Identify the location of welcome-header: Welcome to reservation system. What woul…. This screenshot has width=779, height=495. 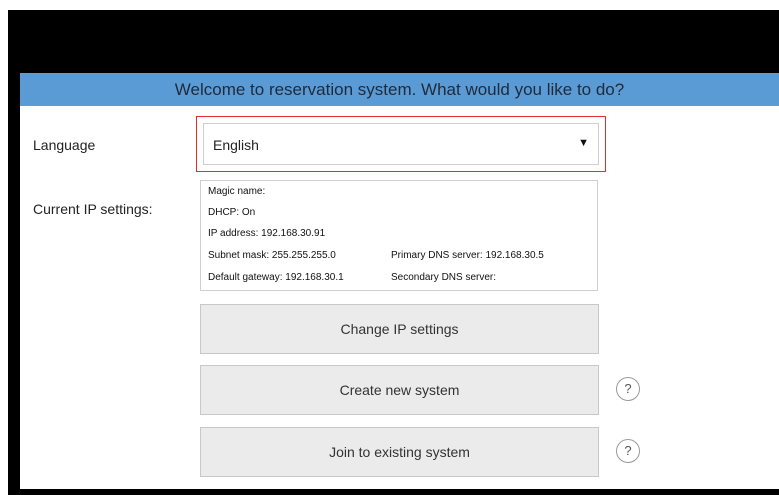
(399, 89).